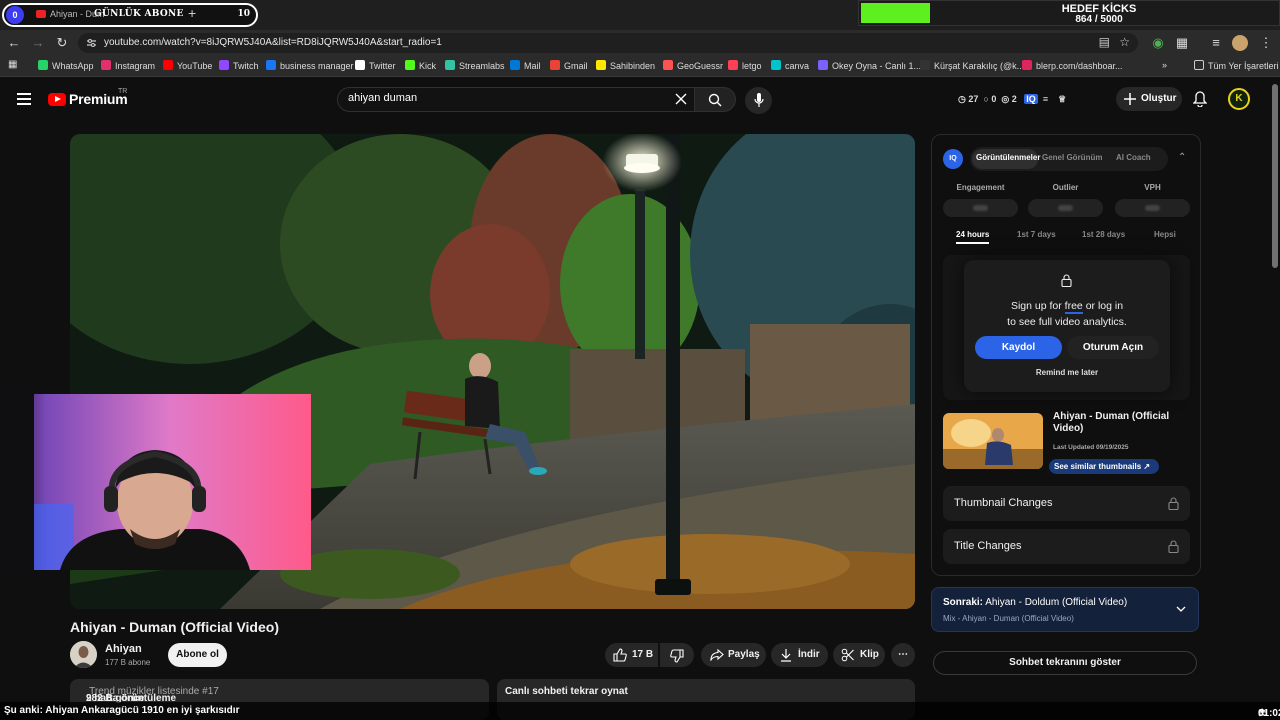 The image size is (1280, 720). What do you see at coordinates (681, 99) in the screenshot?
I see `clear-search-icon` at bounding box center [681, 99].